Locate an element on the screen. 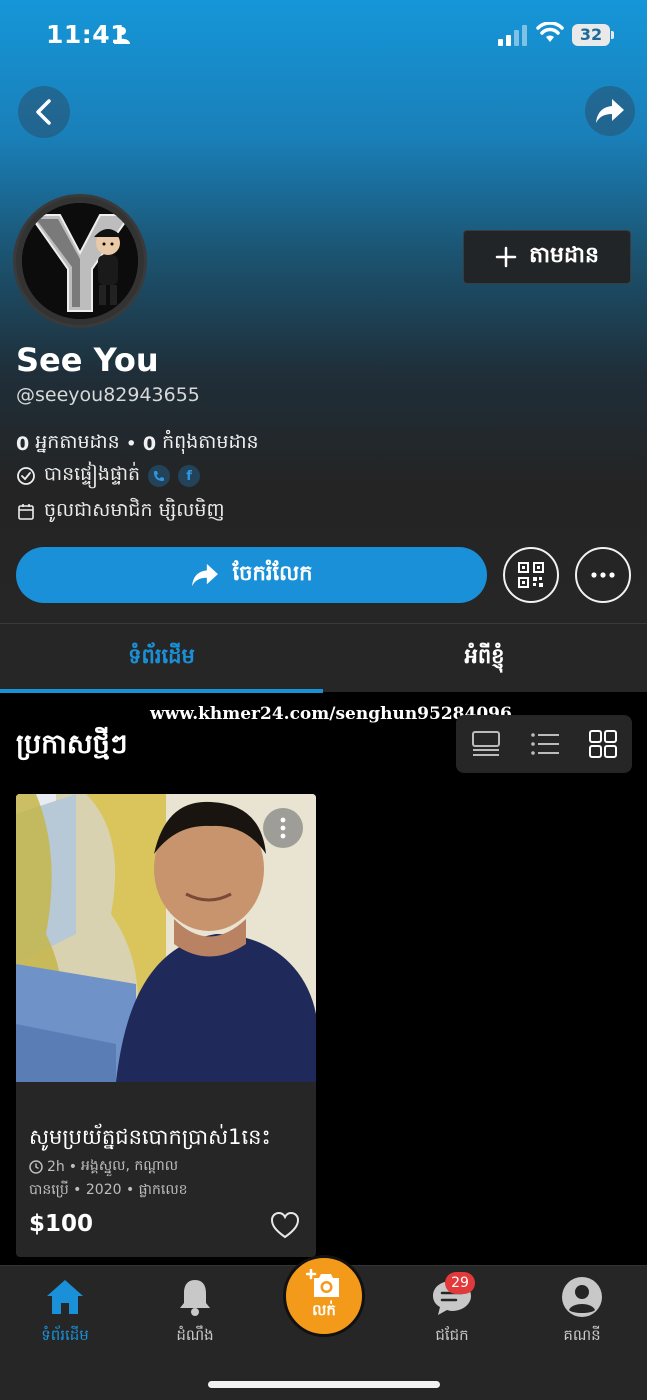 Image resolution: width=647 pixels, height=1400 pixels. sell-button-label: លក់ is located at coordinates (324, 1310).